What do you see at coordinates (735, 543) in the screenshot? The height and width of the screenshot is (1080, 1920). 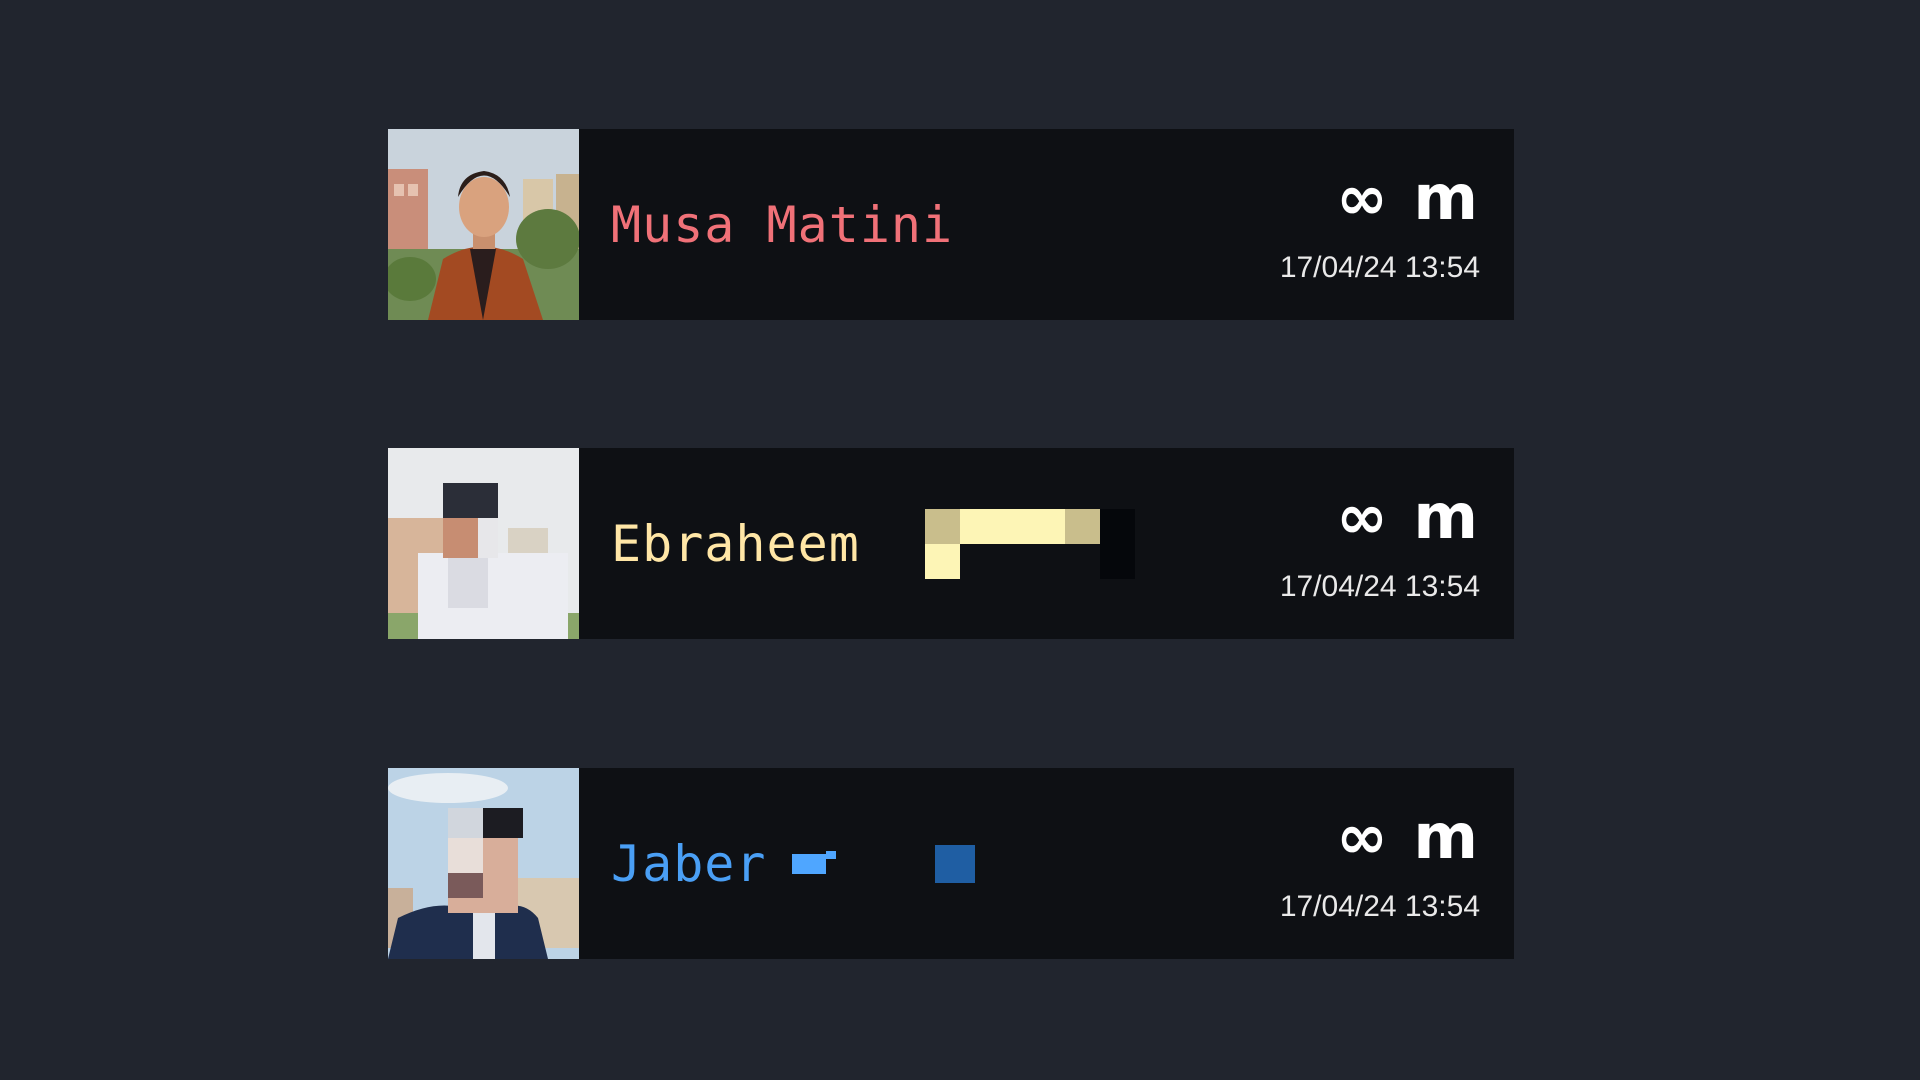 I see `user-name: Ebraheem` at bounding box center [735, 543].